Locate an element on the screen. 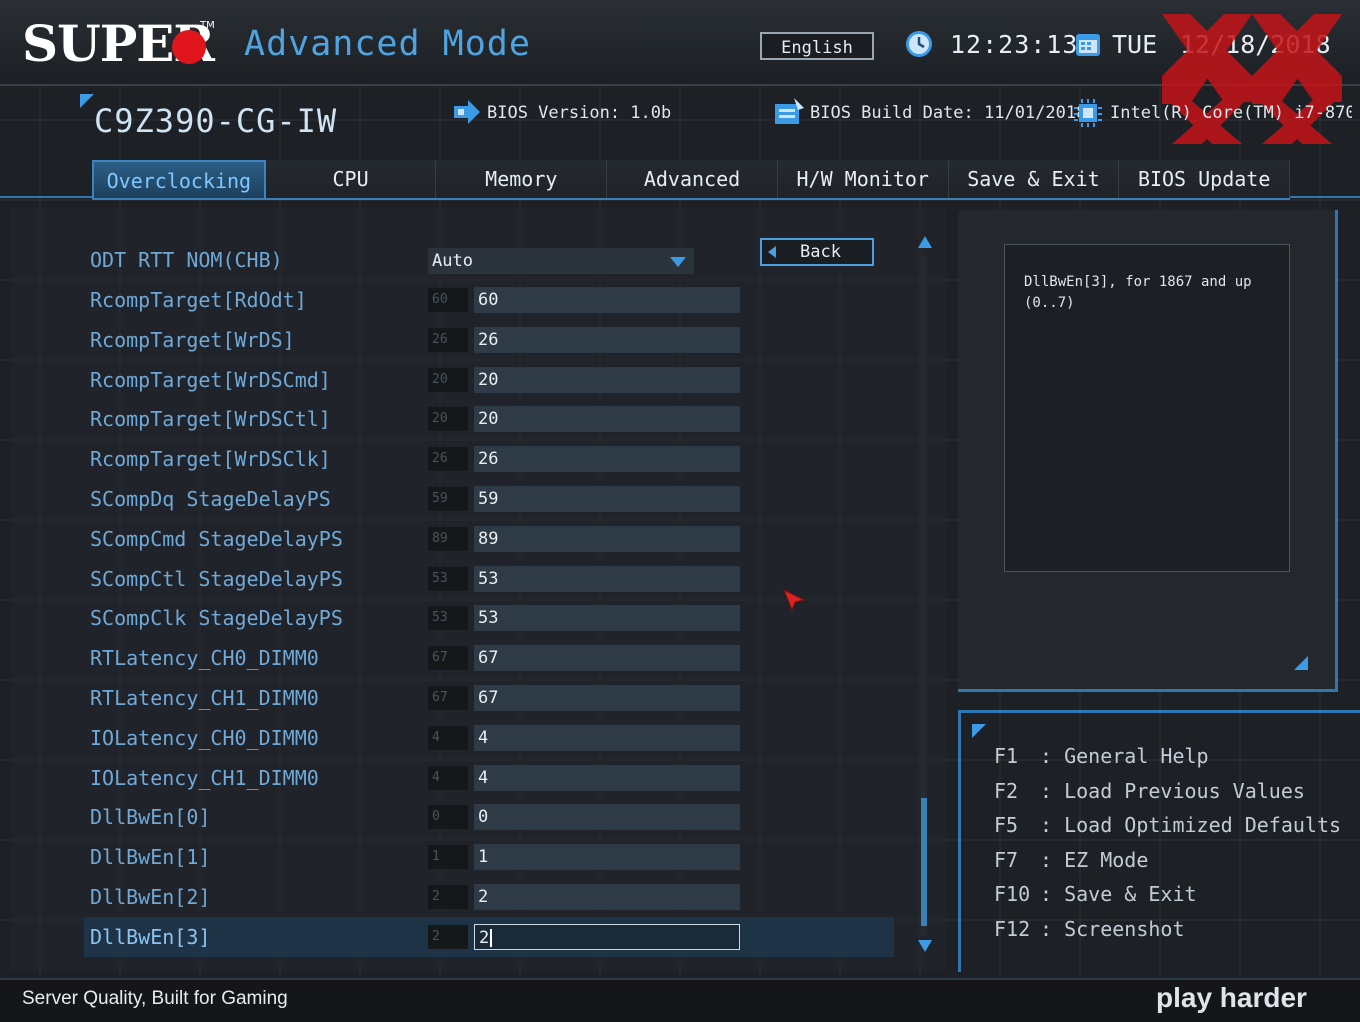 Image resolution: width=1360 pixels, height=1022 pixels. hotkey-item: F1 : General Help is located at coordinates (1101, 756).